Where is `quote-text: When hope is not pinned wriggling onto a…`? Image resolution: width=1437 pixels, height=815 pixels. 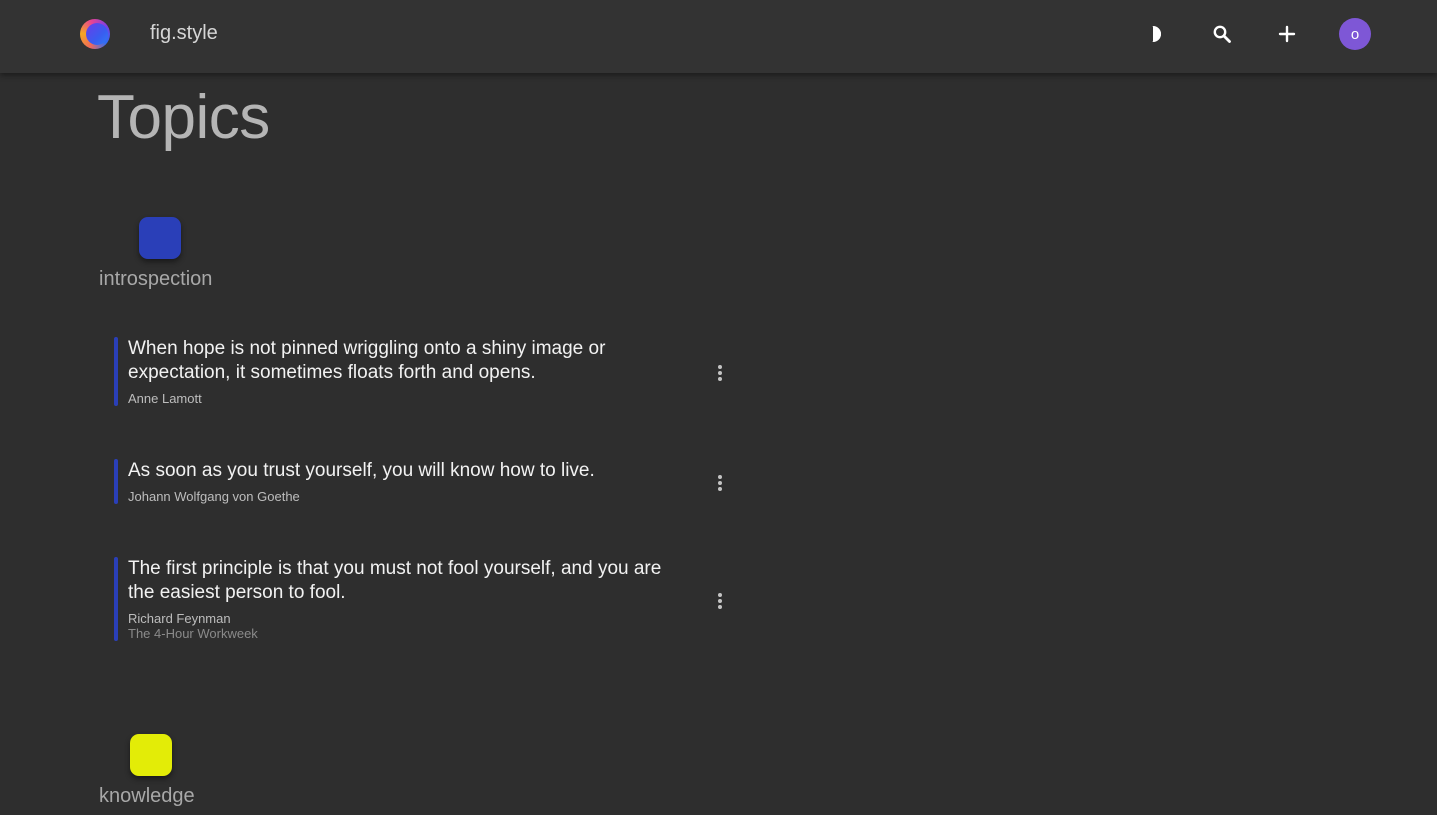
quote-text: When hope is not pinned wriggling onto a… is located at coordinates (367, 360).